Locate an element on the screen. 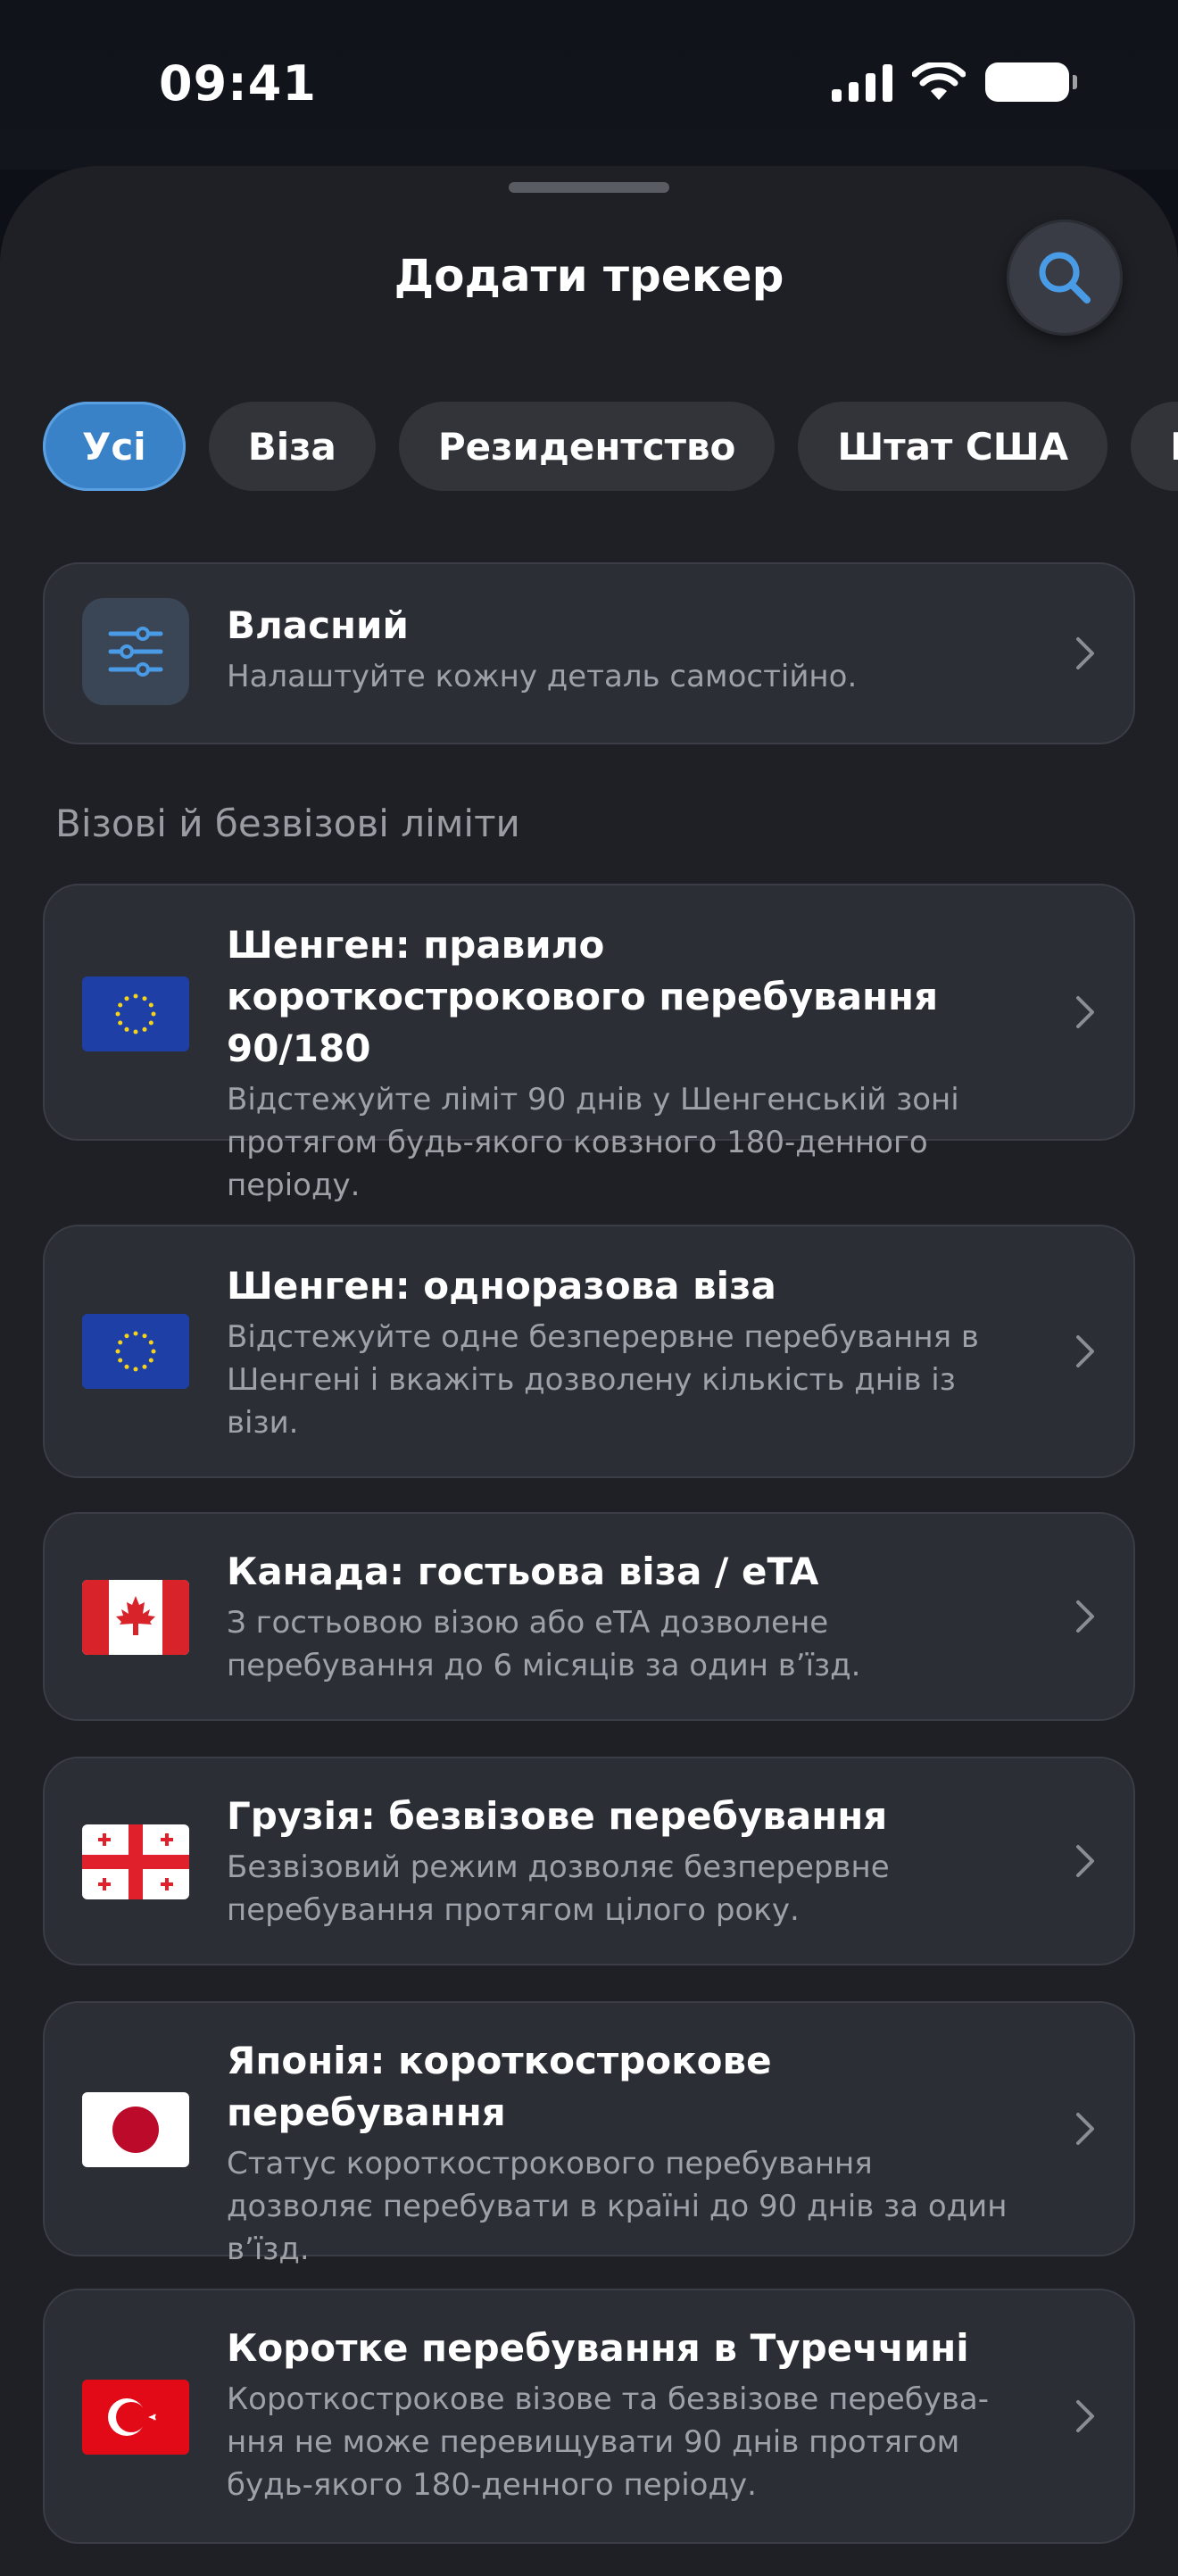 Image resolution: width=1178 pixels, height=2576 pixels. tracker-title: Шенген: одноразова віза is located at coordinates (501, 1286).